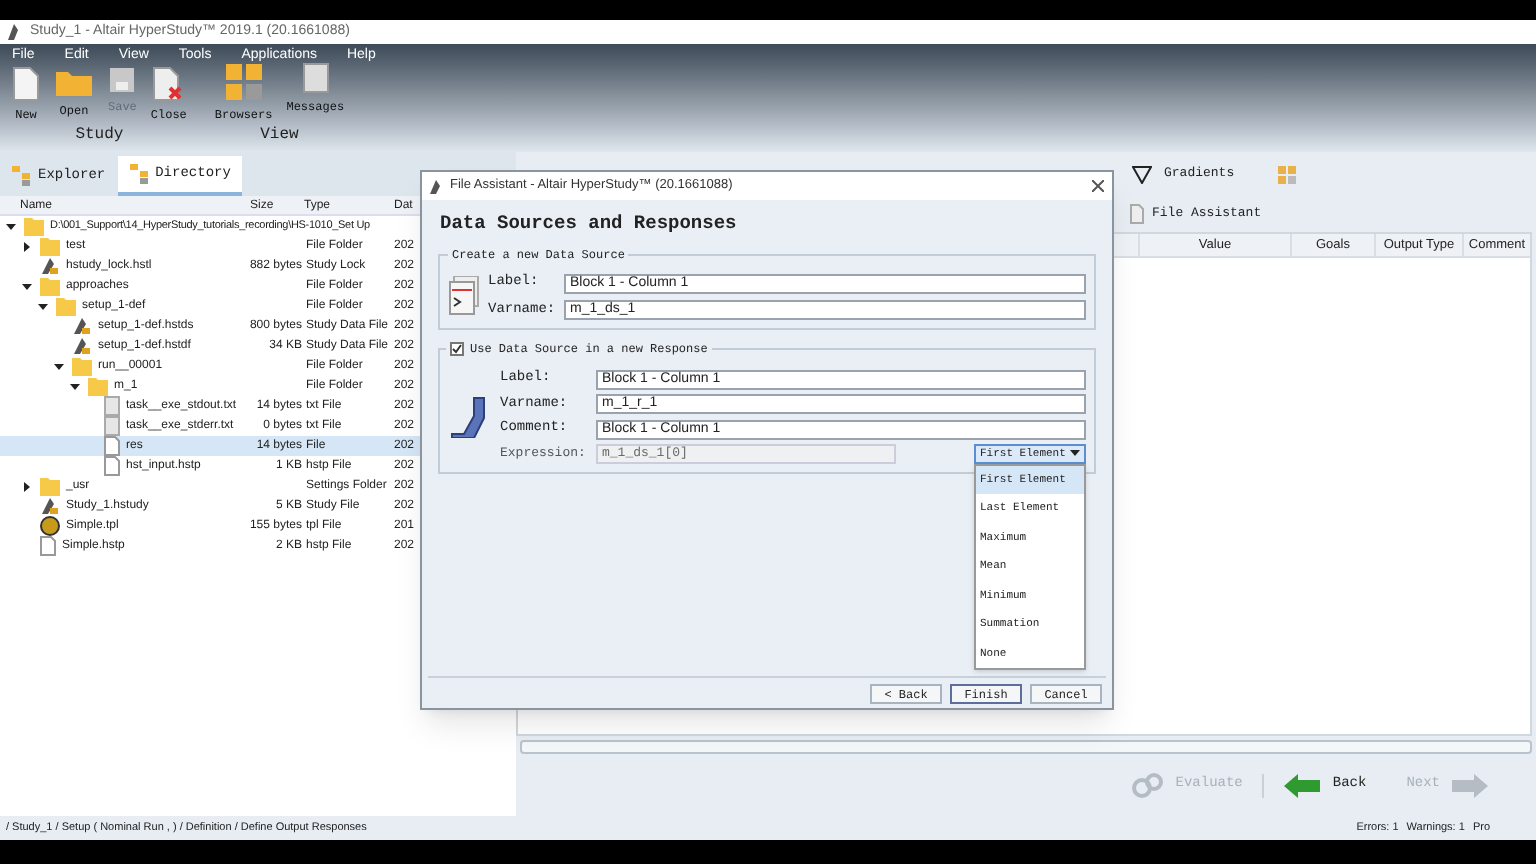  I want to click on data-source-icon, so click(464, 296).